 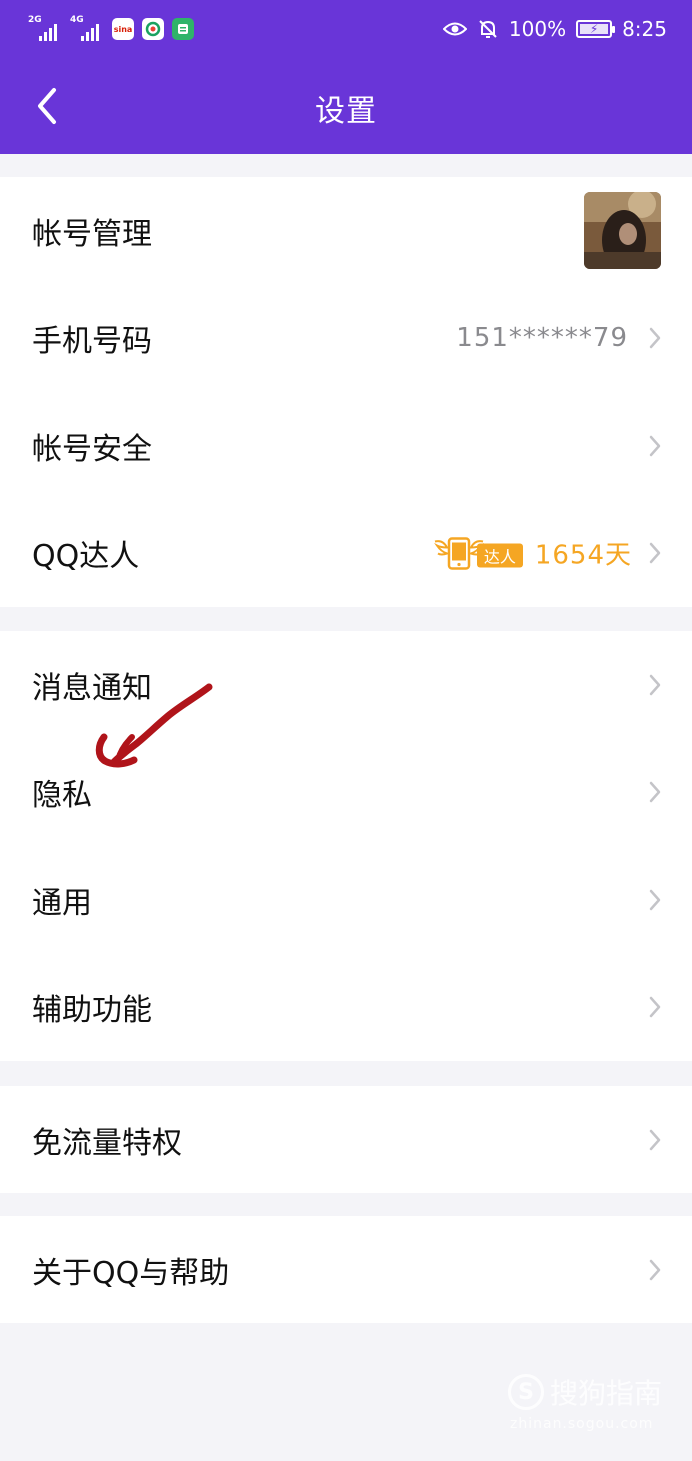 What do you see at coordinates (92, 342) in the screenshot?
I see `row-label: 手机号码` at bounding box center [92, 342].